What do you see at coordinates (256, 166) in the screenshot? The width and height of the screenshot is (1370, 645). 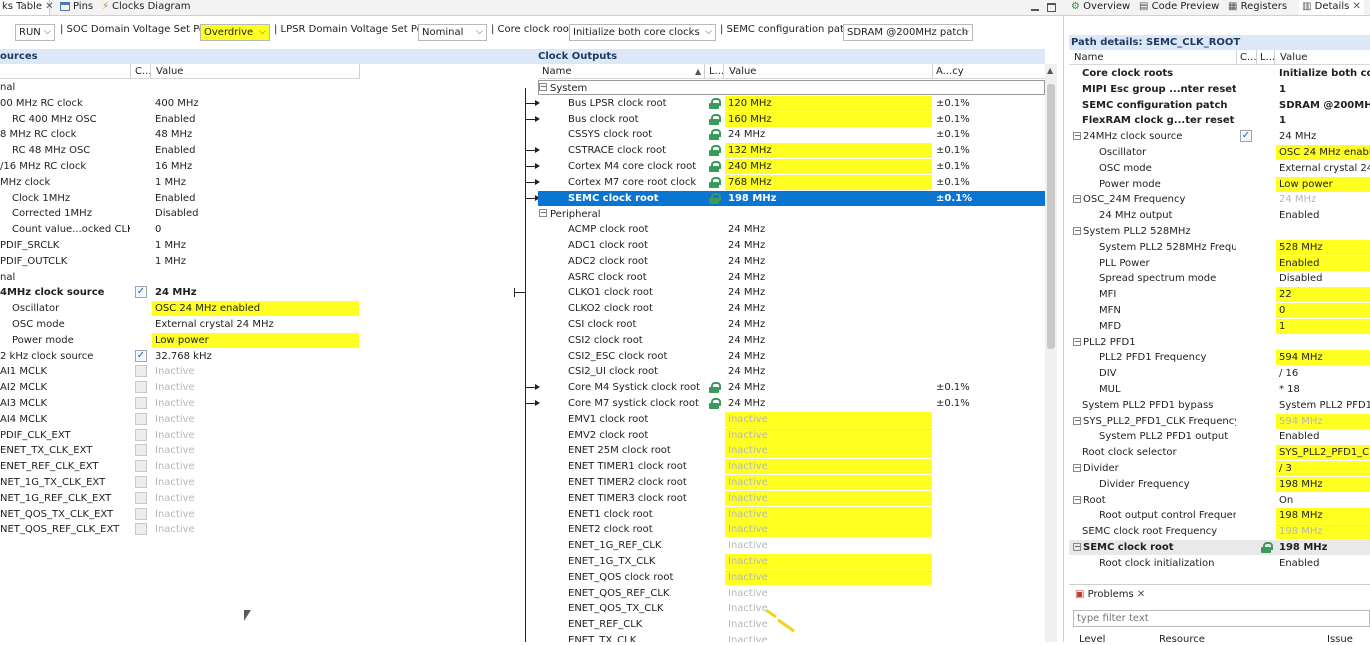 I see `sources-row: /16 MHz RC clock 16 MHz` at bounding box center [256, 166].